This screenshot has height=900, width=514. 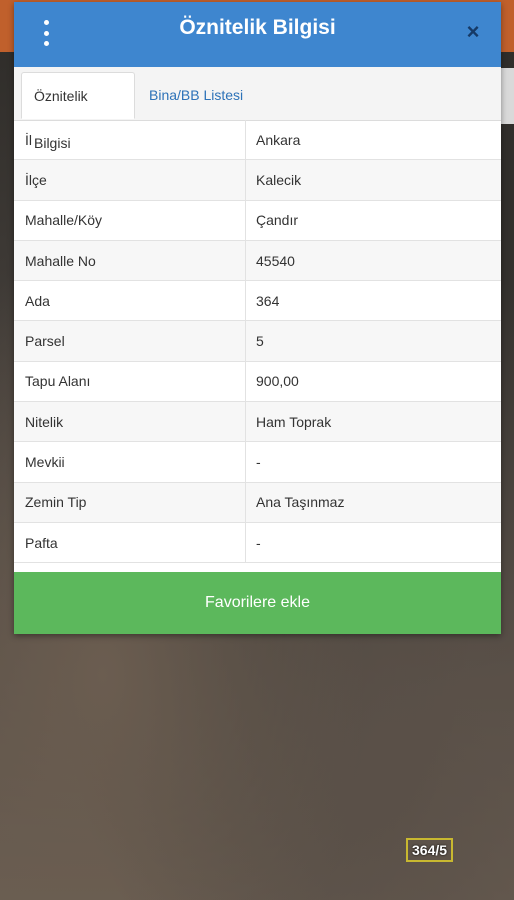 I want to click on tab-building-list: Bina/BB Listesi, so click(x=196, y=95).